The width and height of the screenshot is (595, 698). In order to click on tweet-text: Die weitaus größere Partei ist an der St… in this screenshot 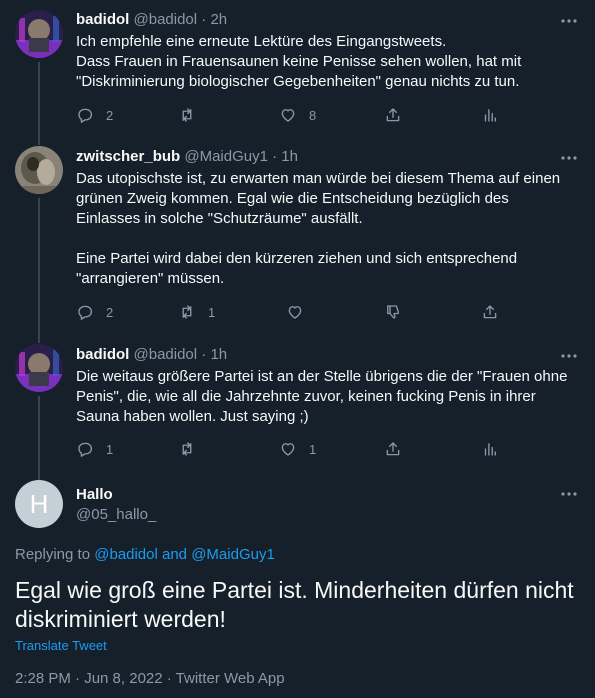, I will do `click(324, 396)`.